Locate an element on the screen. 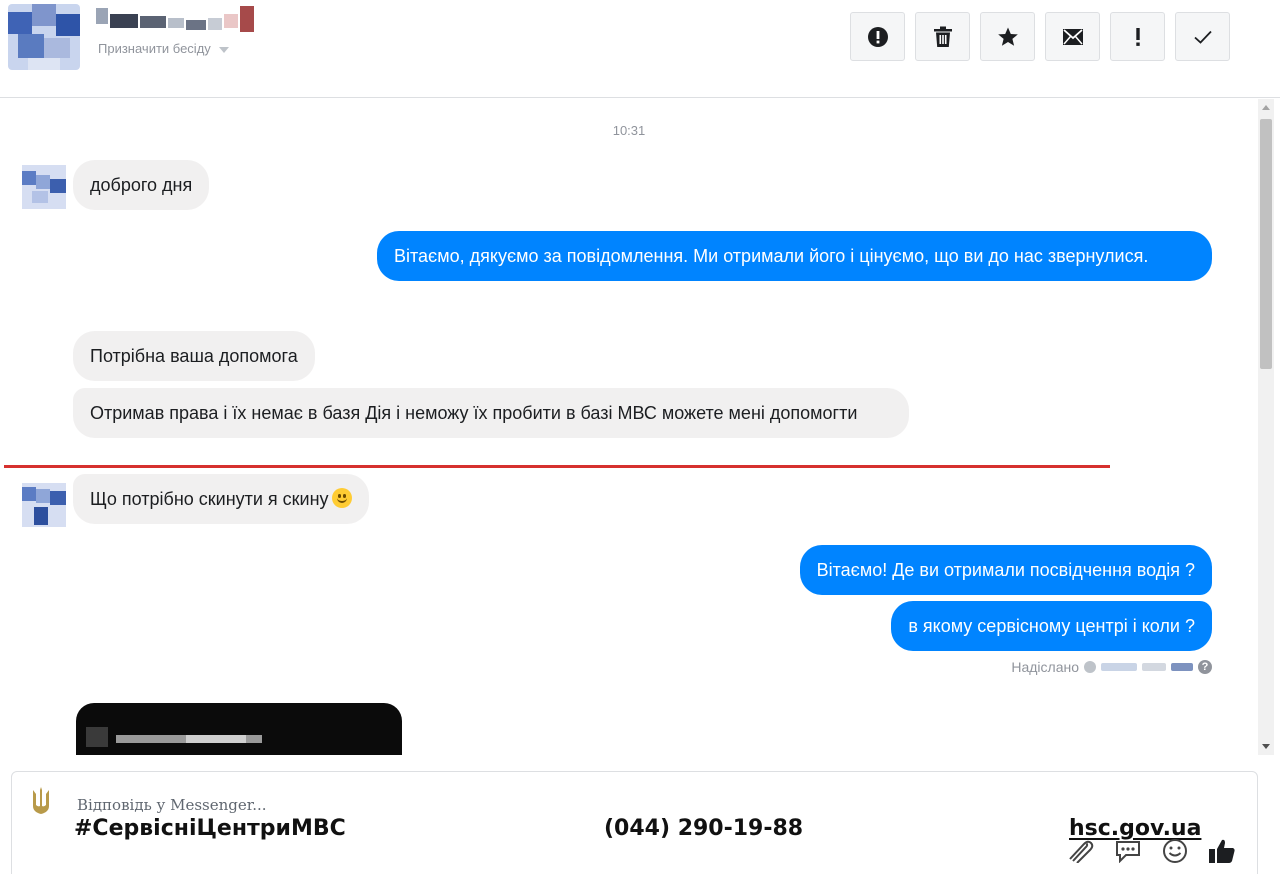  mark-done-button is located at coordinates (1202, 36).